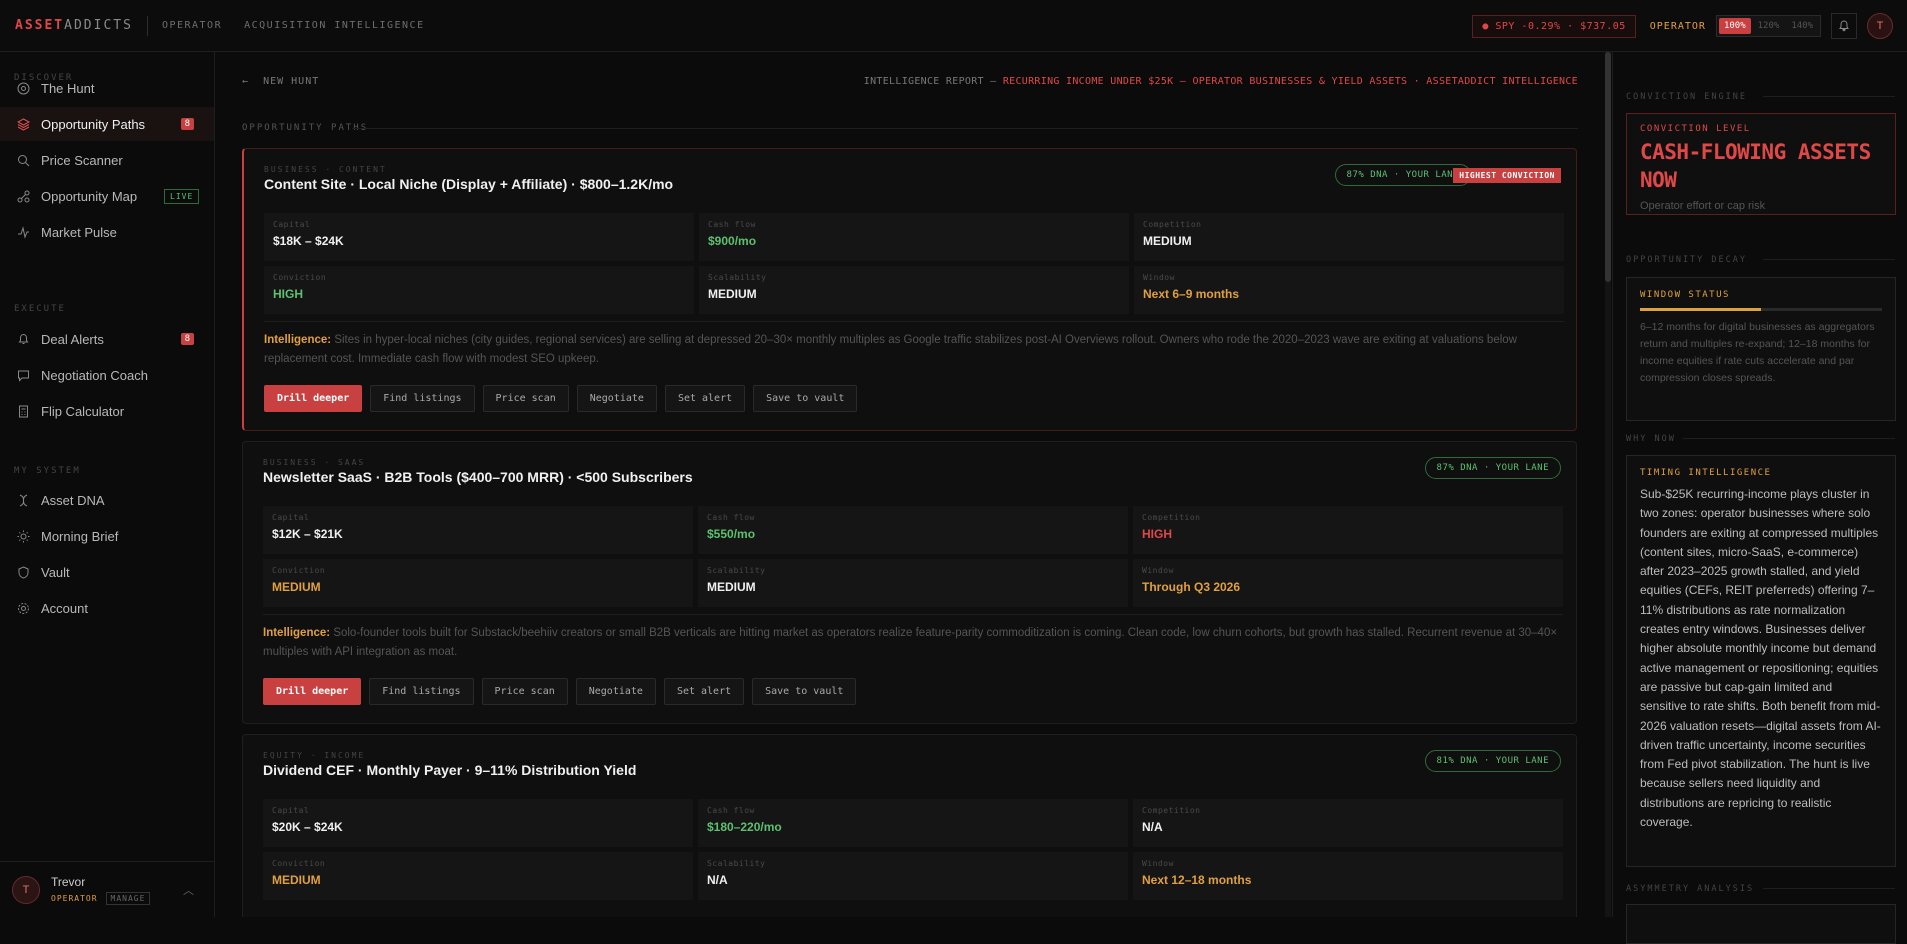 This screenshot has width=1907, height=944. I want to click on arrow-left-icon: ←, so click(249, 81).